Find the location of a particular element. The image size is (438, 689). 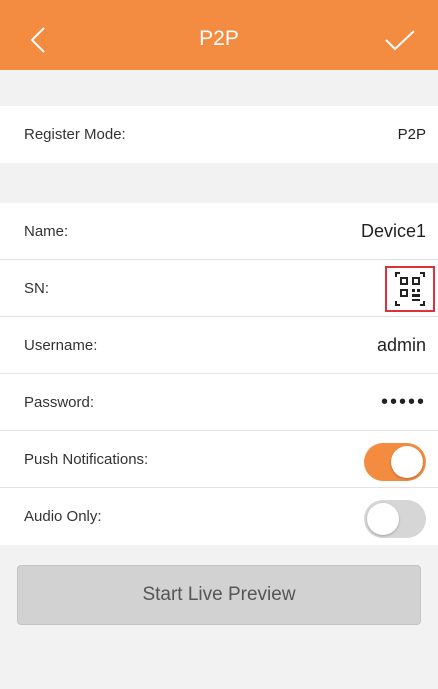

sn-label: SN: is located at coordinates (37, 288).